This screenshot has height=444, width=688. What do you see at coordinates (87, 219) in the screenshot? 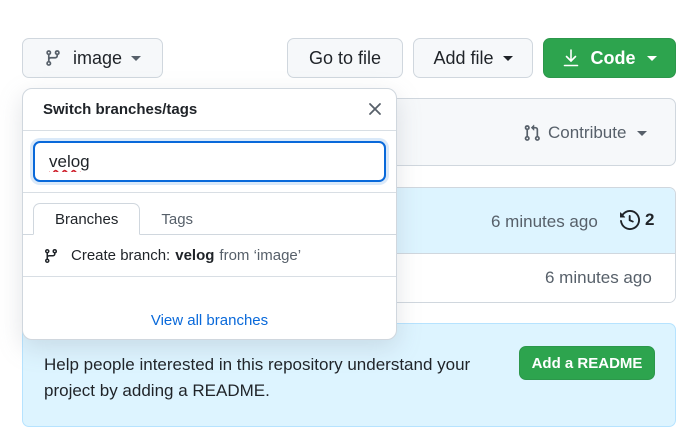
I see `tab-branches: Branches` at bounding box center [87, 219].